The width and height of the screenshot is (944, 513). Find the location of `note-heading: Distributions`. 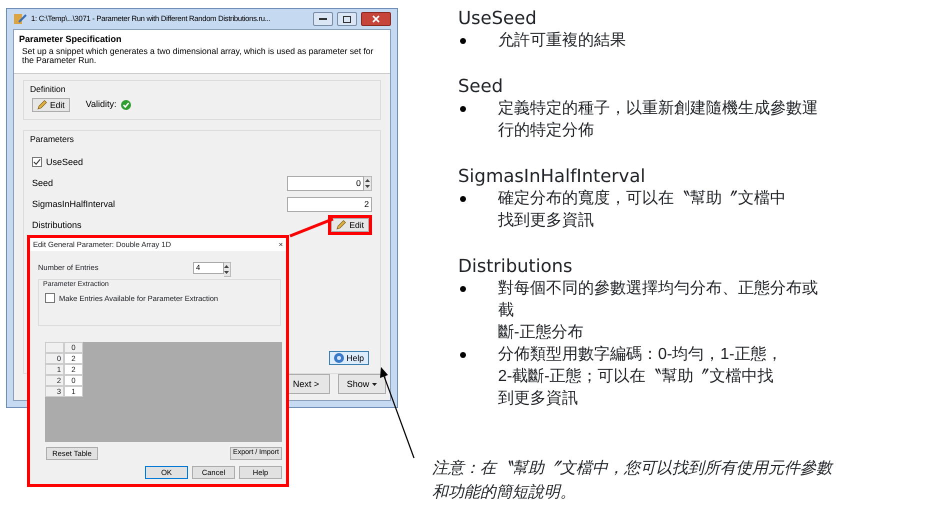

note-heading: Distributions is located at coordinates (516, 267).